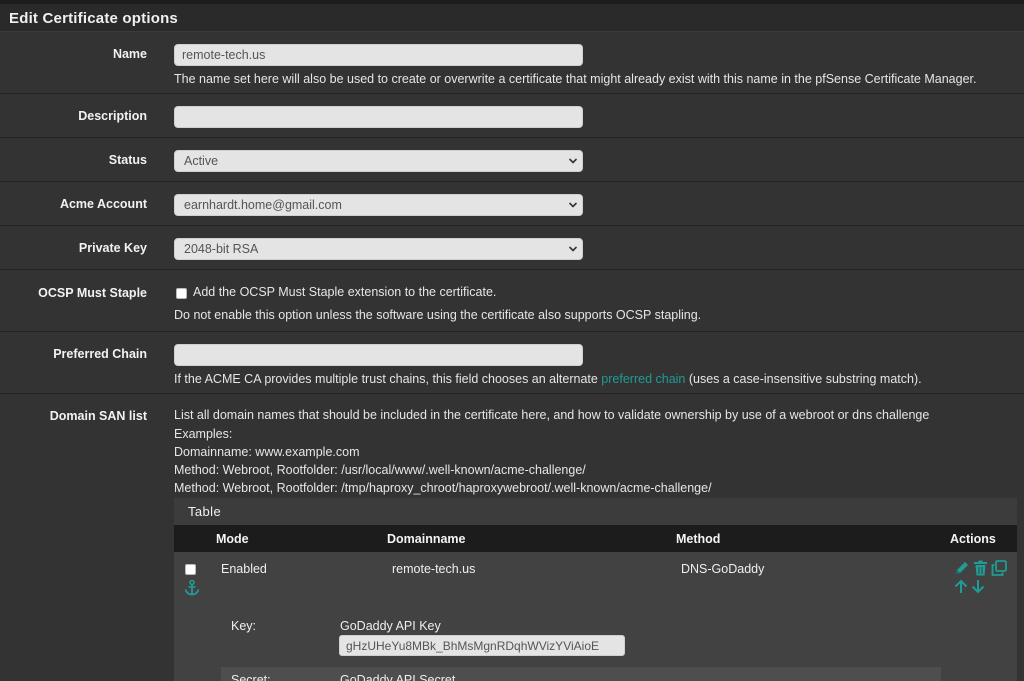 The width and height of the screenshot is (1024, 681). Describe the element at coordinates (221, 249) in the screenshot. I see `private-key-value: 2048-bit RSA` at that location.